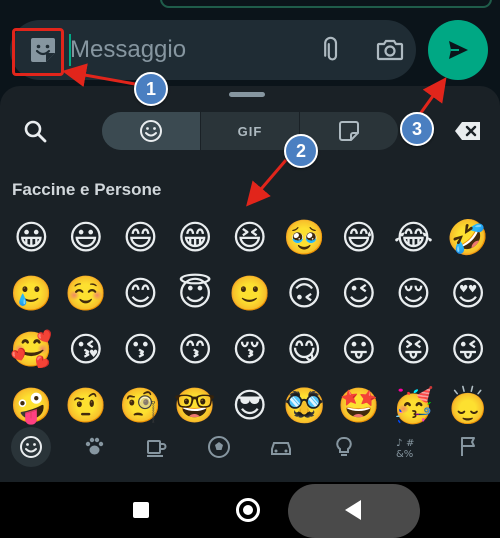 The height and width of the screenshot is (538, 500). I want to click on send-button, so click(458, 50).